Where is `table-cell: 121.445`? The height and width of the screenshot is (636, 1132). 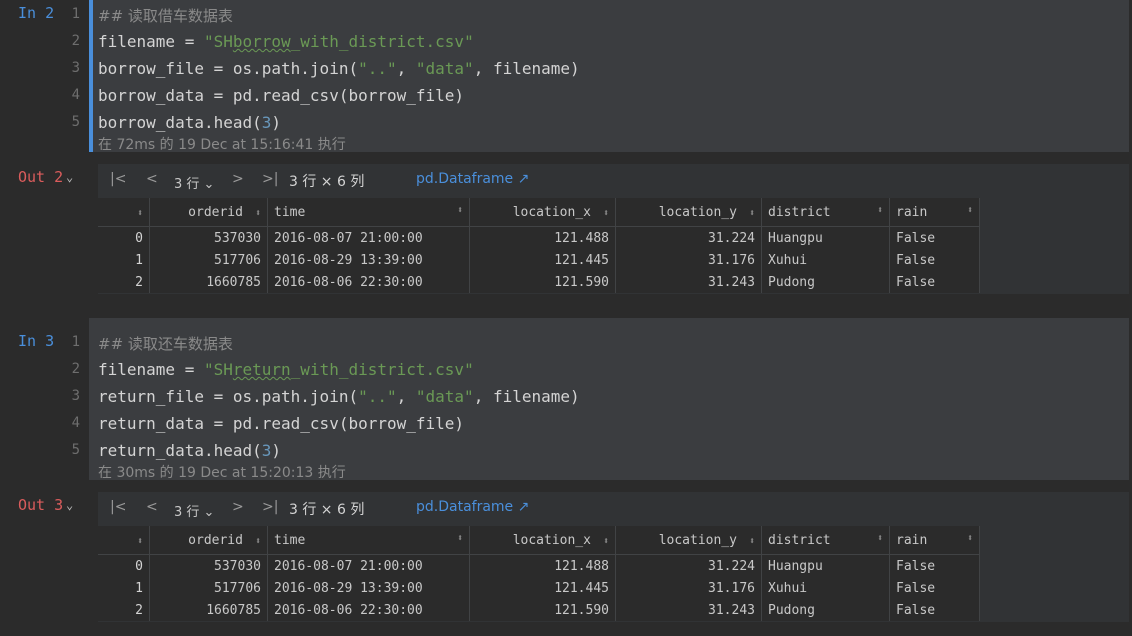
table-cell: 121.445 is located at coordinates (542, 588).